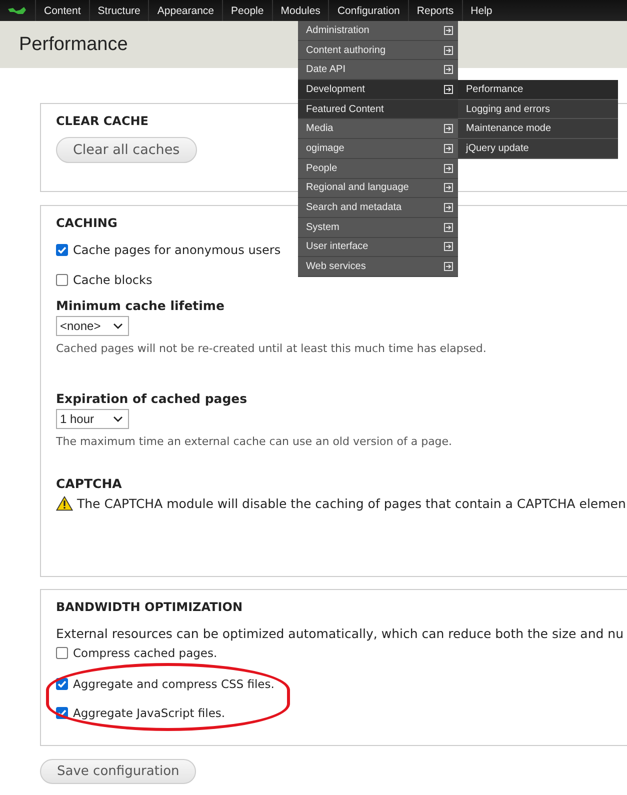  What do you see at coordinates (141, 305) in the screenshot?
I see `field-label: Minimum cache lifetime` at bounding box center [141, 305].